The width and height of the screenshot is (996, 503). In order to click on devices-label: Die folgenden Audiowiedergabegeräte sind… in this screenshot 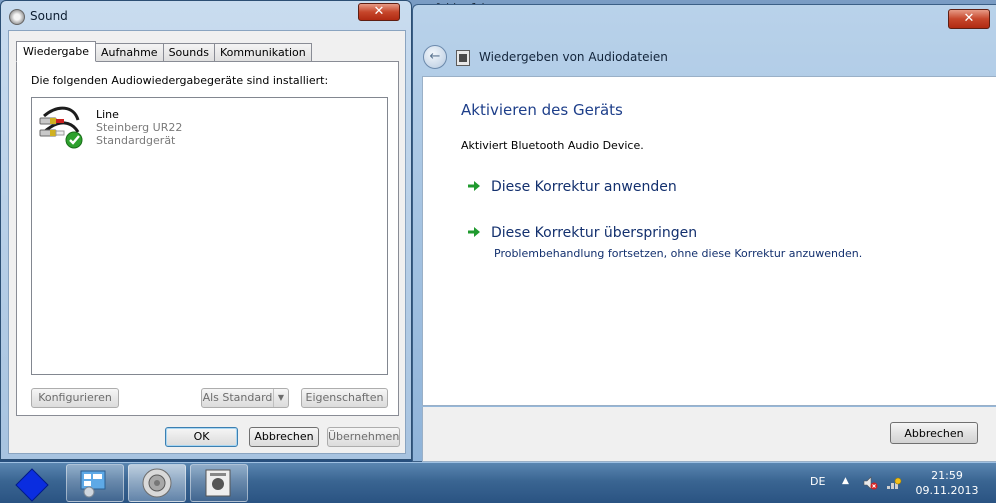, I will do `click(180, 80)`.